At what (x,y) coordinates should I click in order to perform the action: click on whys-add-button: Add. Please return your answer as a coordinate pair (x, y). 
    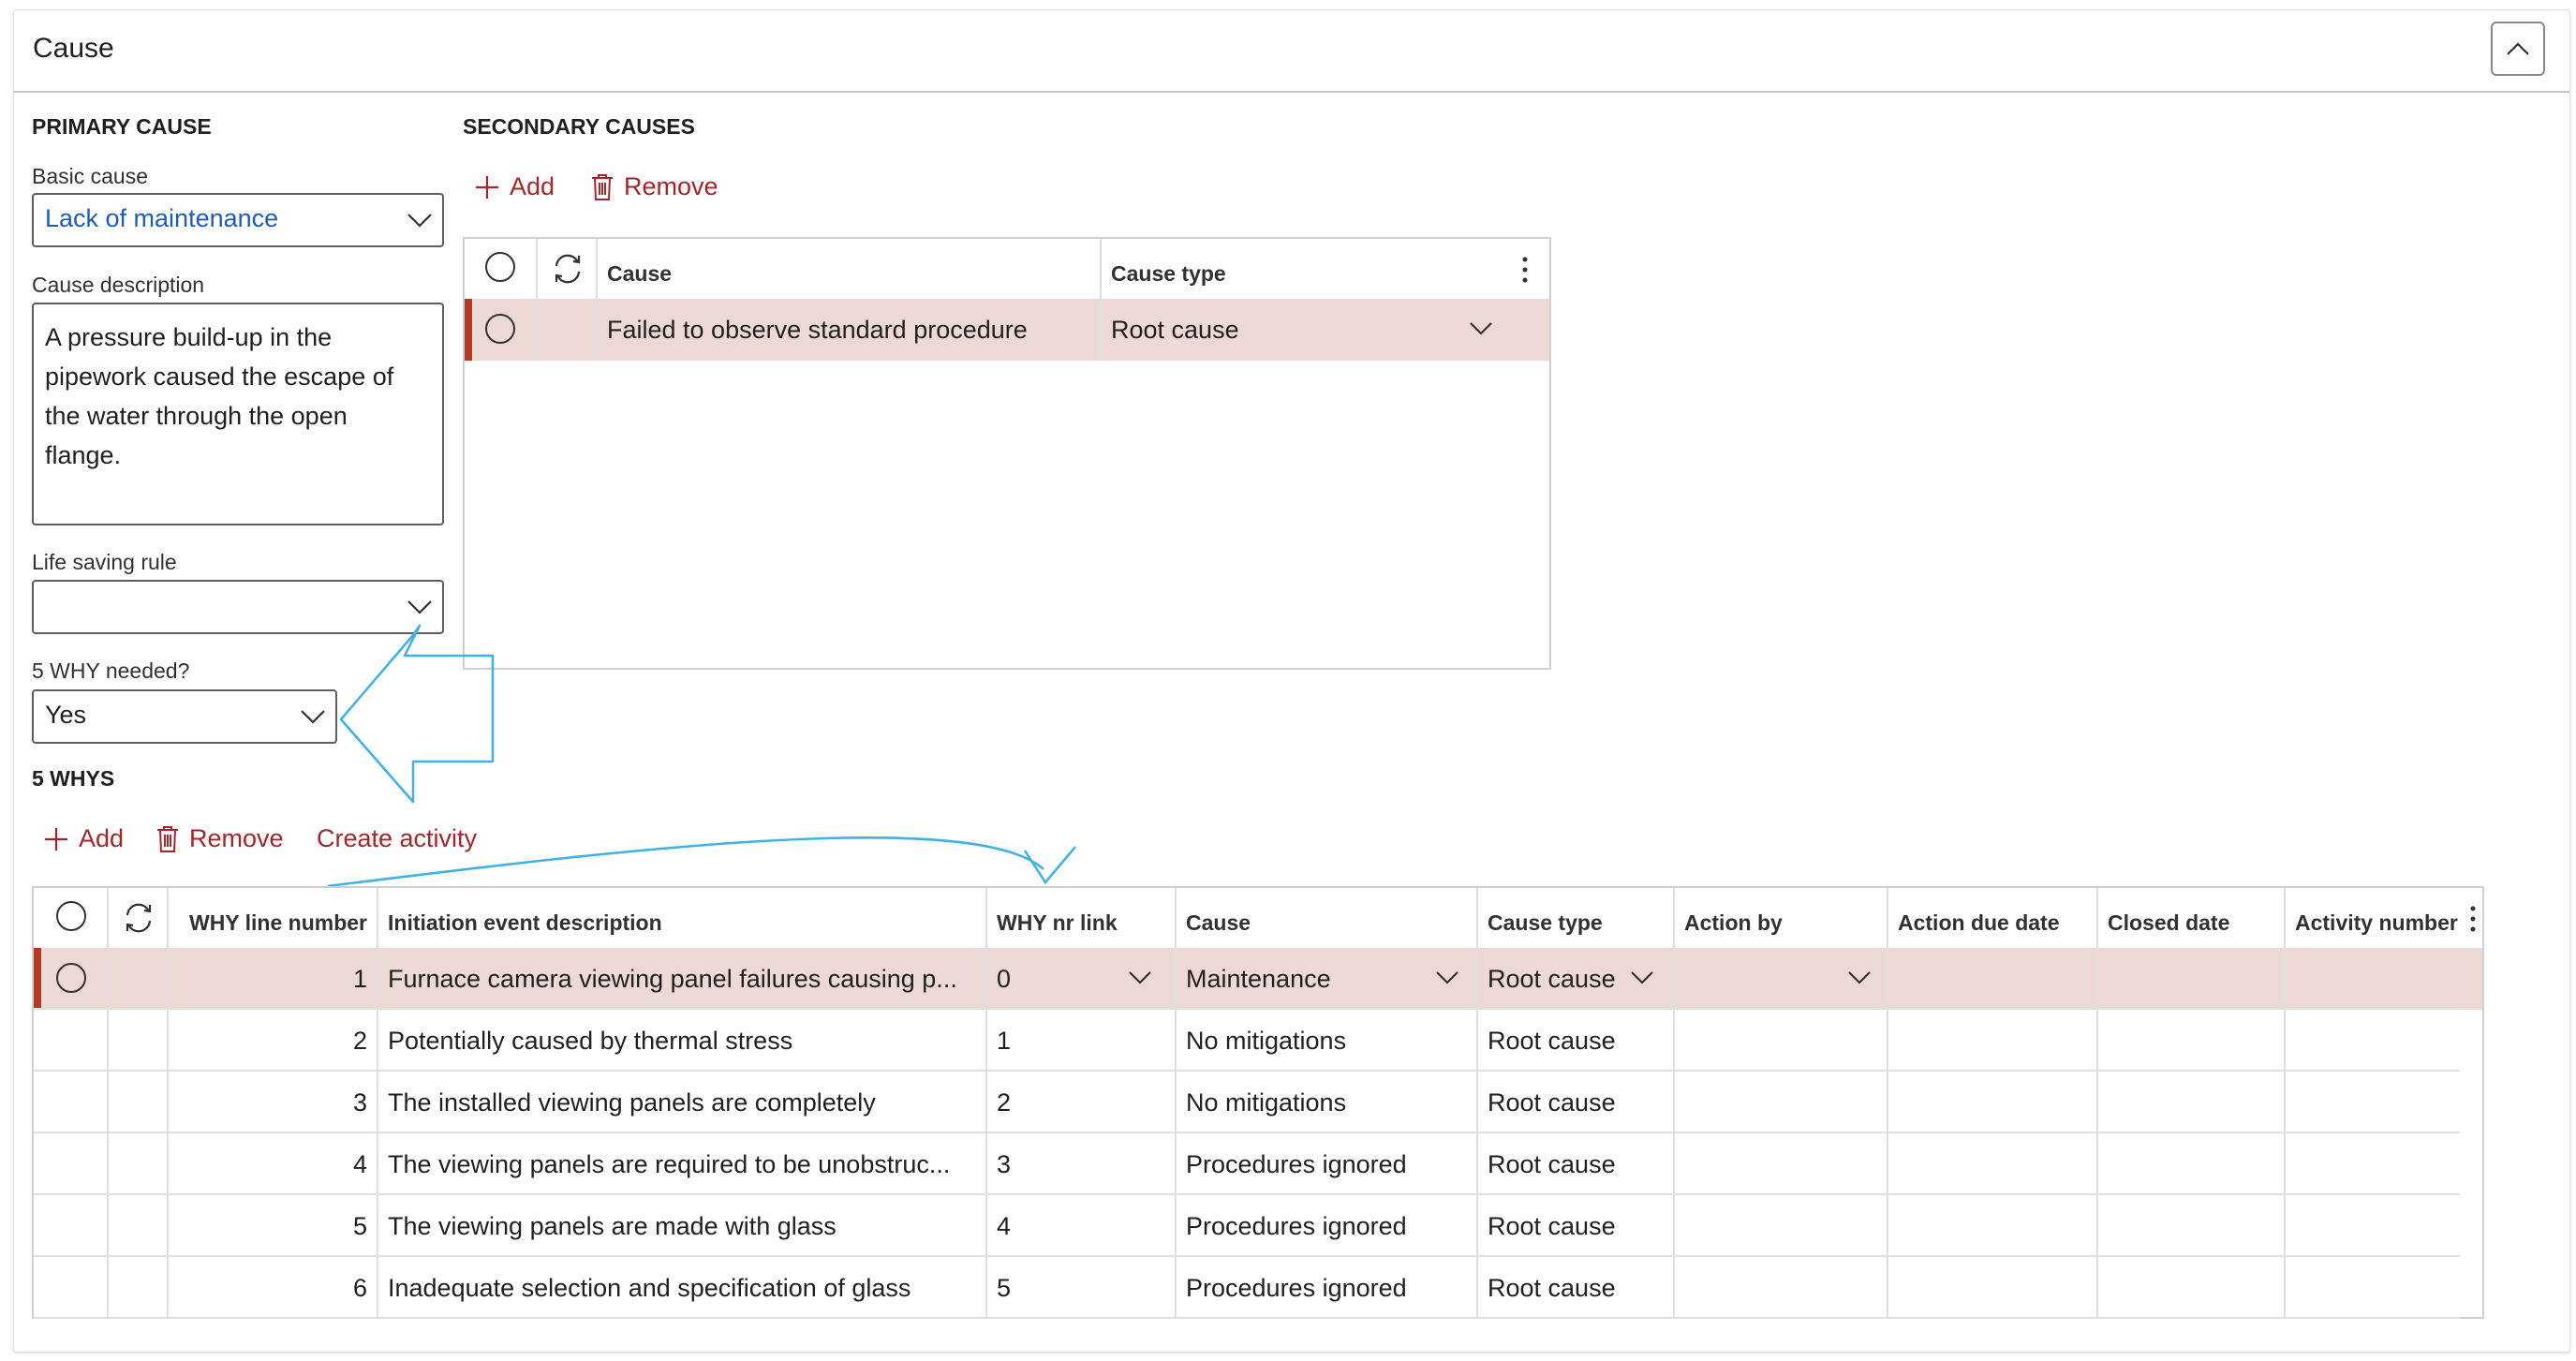
    Looking at the image, I should click on (83, 838).